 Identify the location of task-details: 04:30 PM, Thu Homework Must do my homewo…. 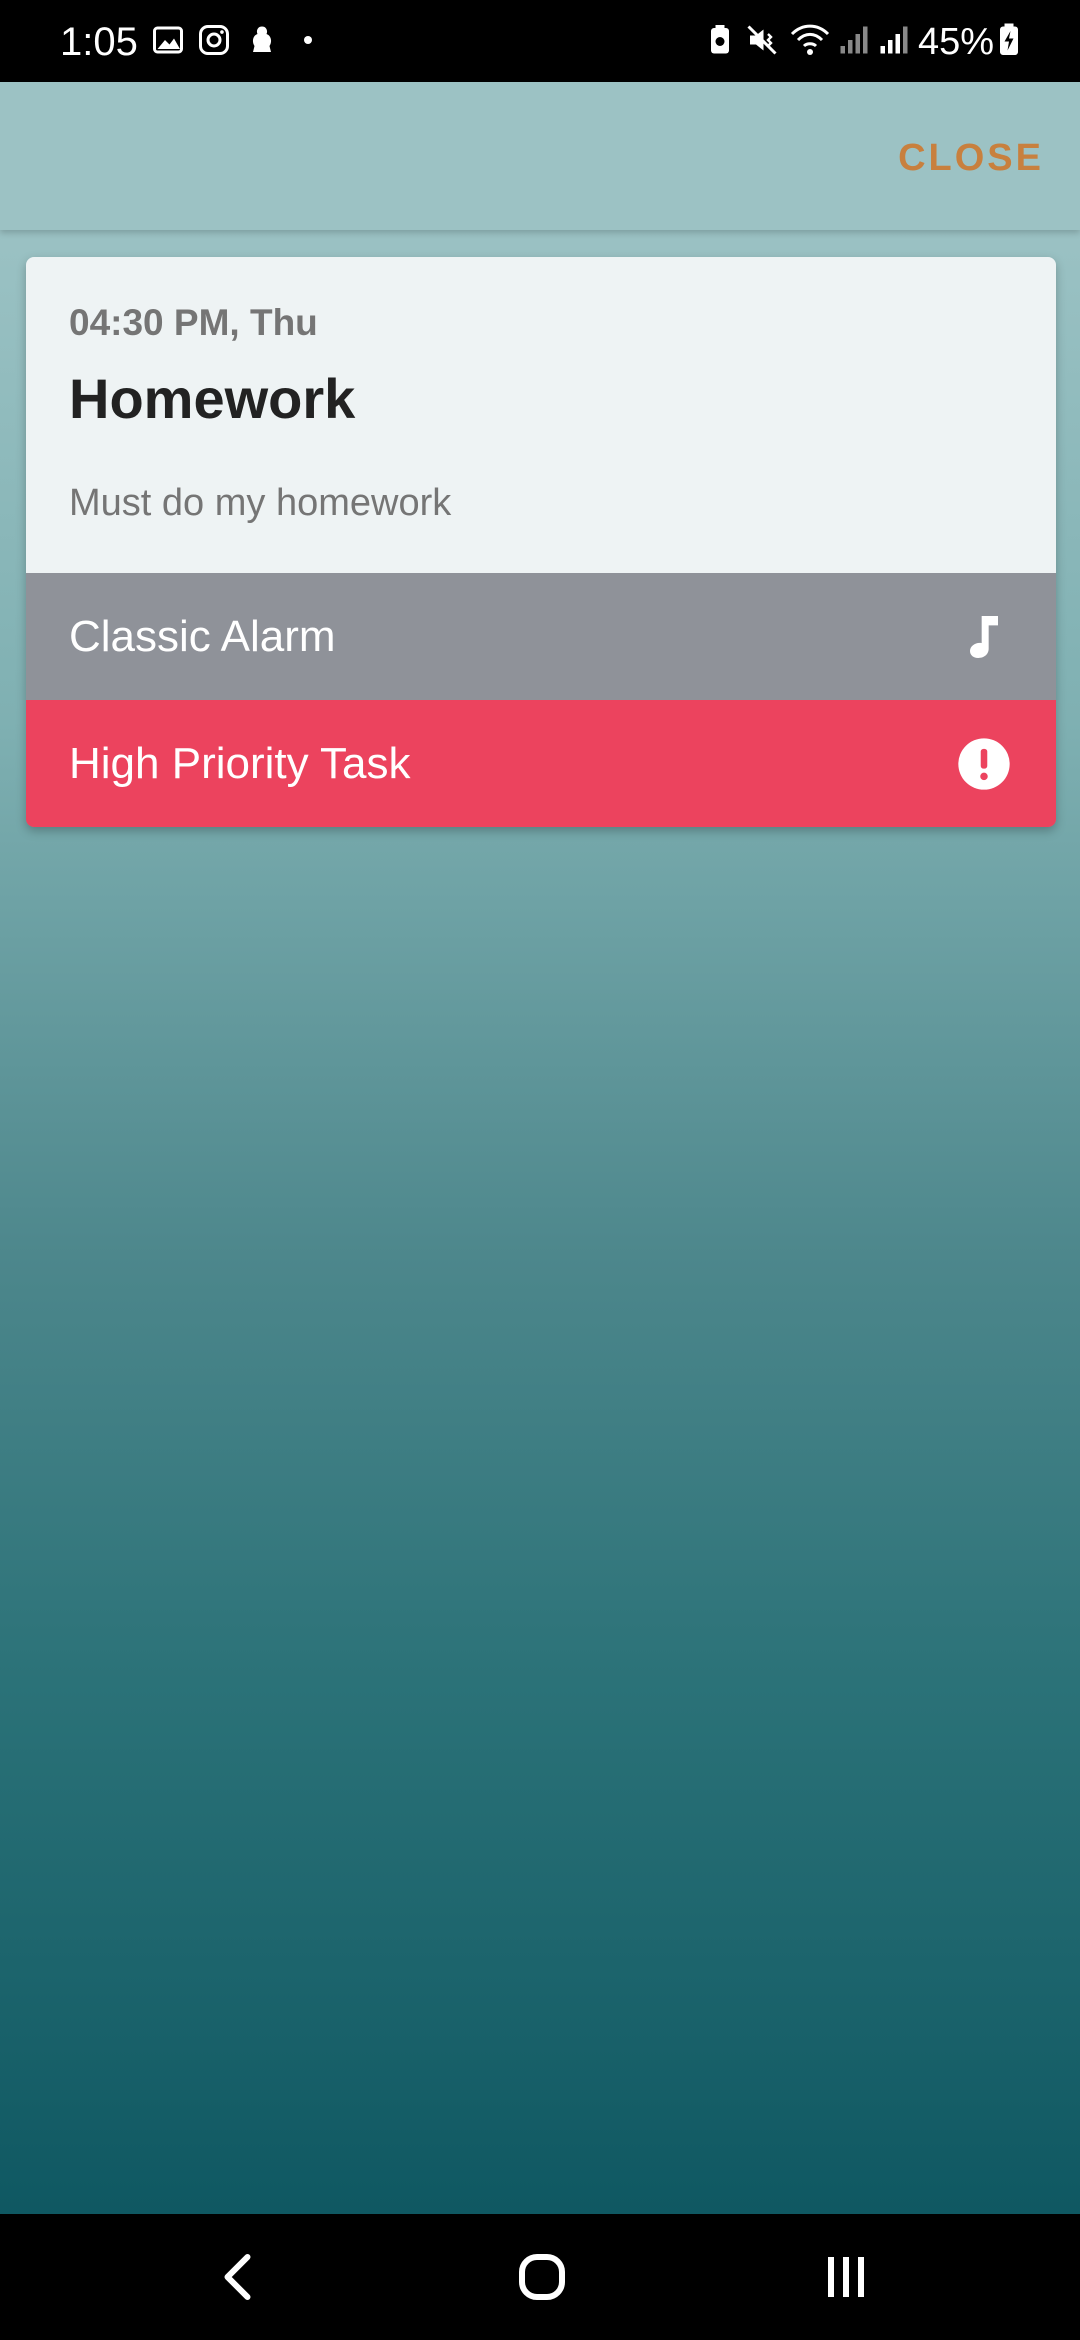
(541, 415).